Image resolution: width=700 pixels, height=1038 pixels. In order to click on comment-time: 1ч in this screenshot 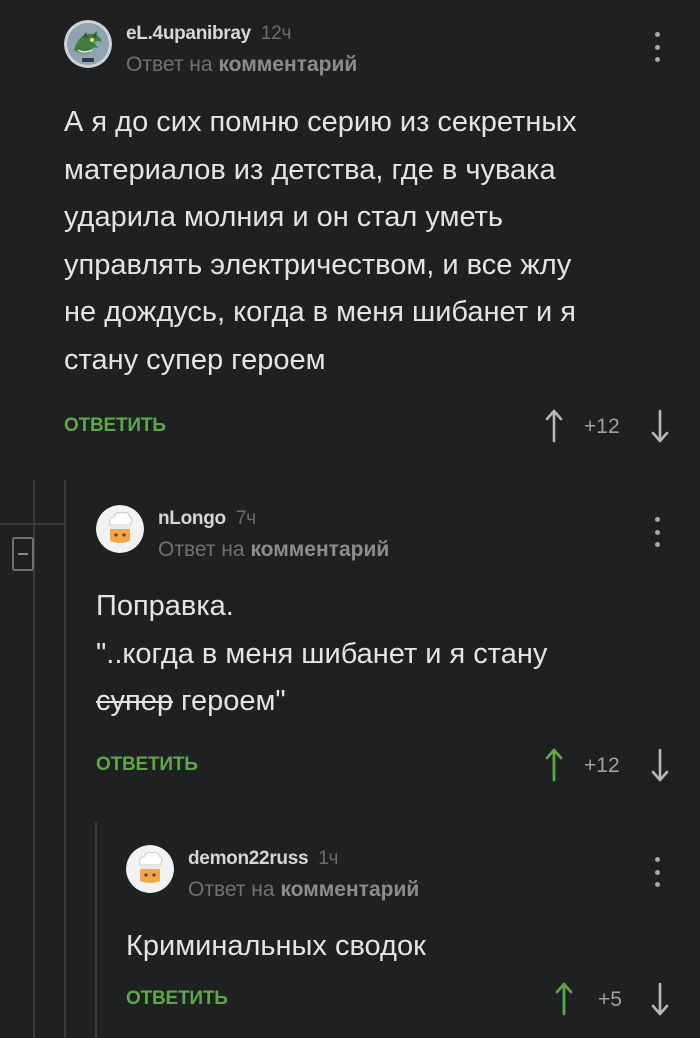, I will do `click(328, 858)`.